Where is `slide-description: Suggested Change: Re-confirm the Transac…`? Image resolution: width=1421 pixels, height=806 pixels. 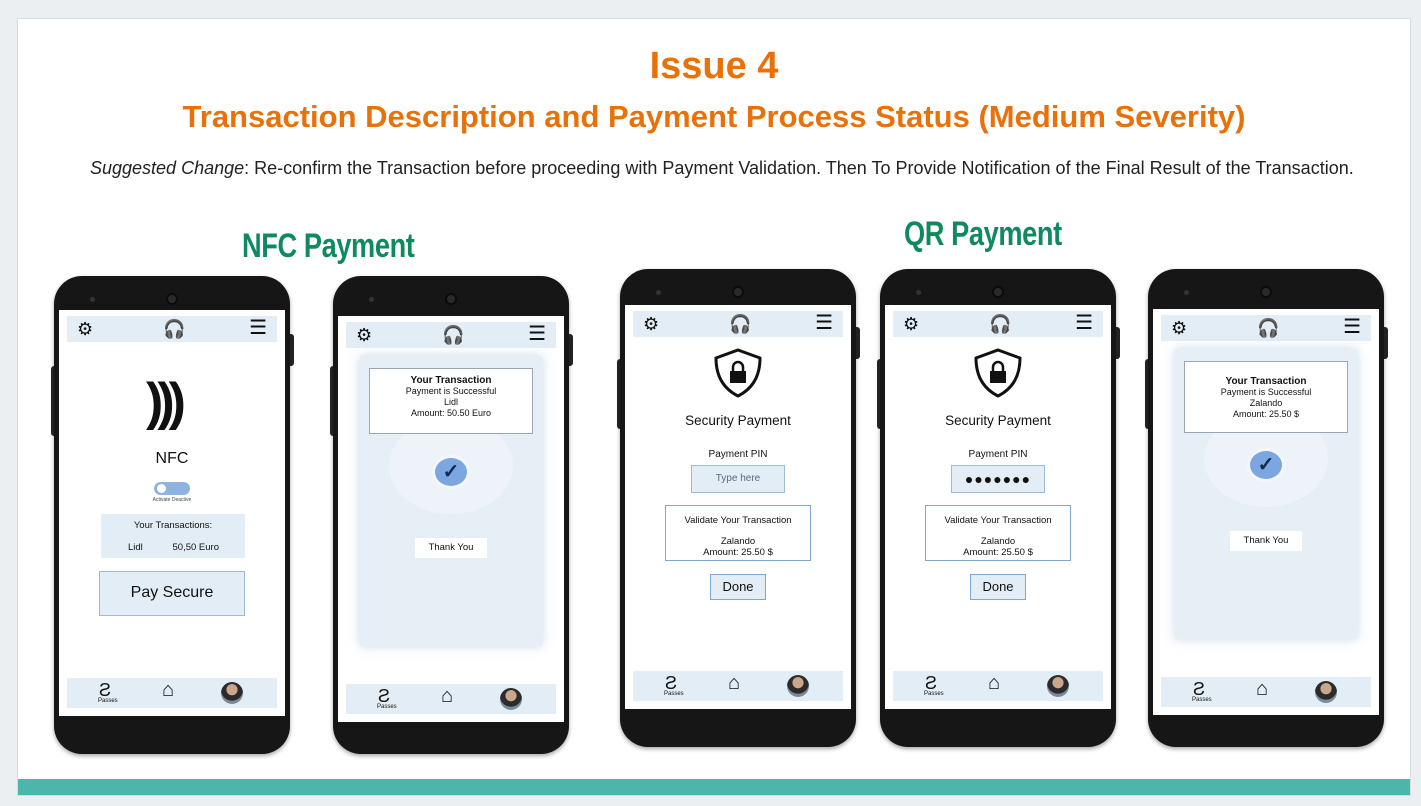 slide-description: Suggested Change: Re-confirm the Transac… is located at coordinates (735, 168).